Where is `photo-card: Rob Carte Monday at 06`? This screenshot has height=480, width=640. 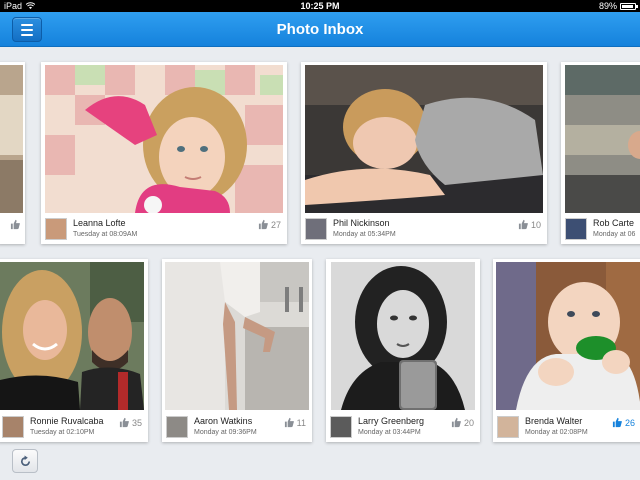
photo-card: Rob Carte Monday at 06 is located at coordinates (600, 153).